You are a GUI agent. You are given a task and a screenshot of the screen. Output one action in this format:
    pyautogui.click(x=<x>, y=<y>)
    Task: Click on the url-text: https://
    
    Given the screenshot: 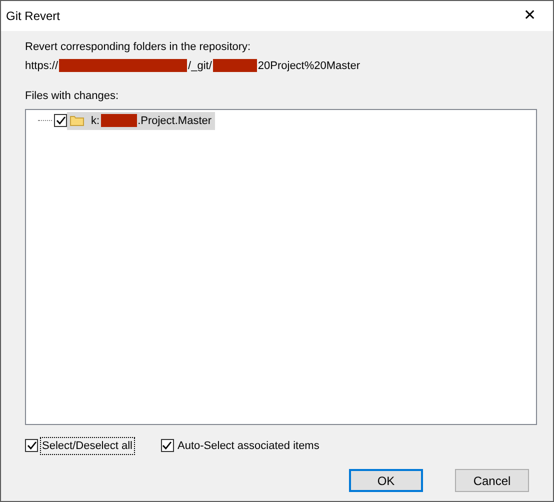 What is the action you would take?
    pyautogui.click(x=41, y=66)
    